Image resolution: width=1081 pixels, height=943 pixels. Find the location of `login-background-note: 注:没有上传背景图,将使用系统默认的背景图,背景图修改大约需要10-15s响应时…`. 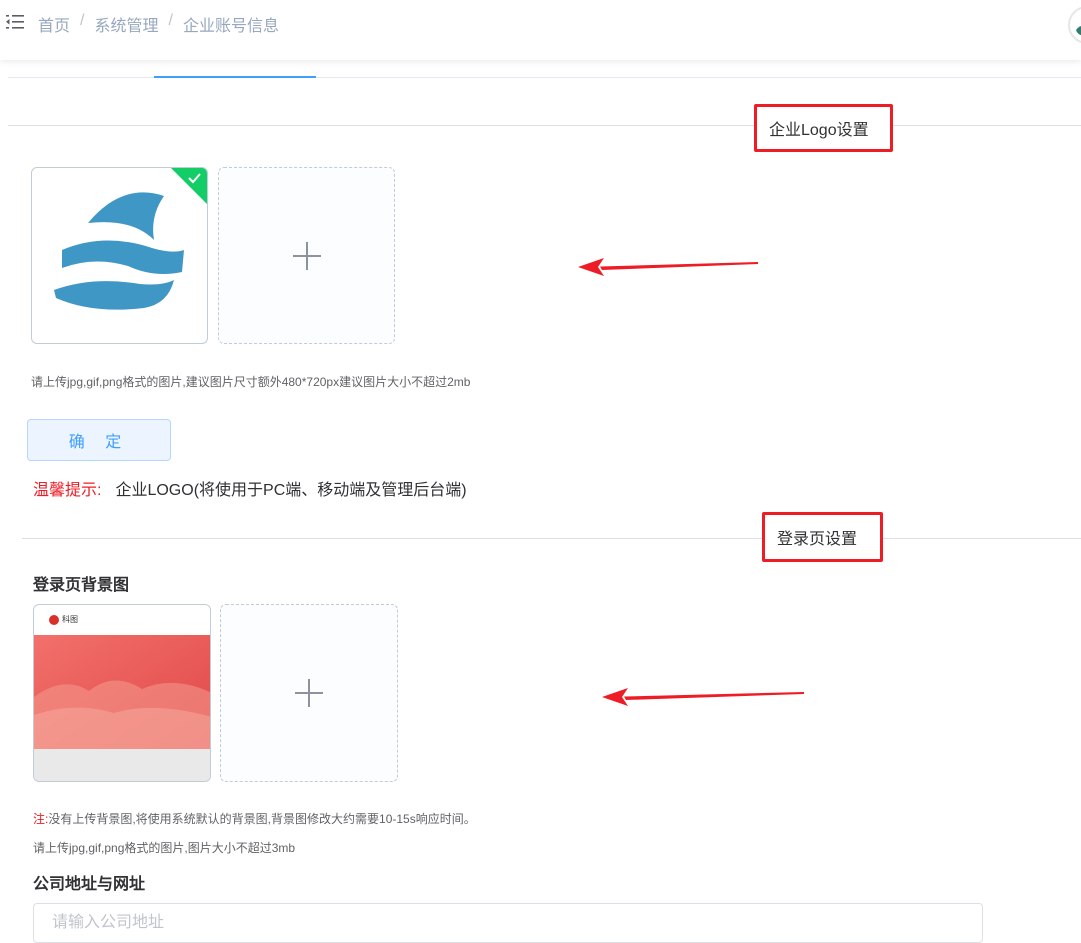

login-background-note: 注:没有上传背景图,将使用系统默认的背景图,背景图修改大约需要10-15s响应时… is located at coordinates (254, 818).